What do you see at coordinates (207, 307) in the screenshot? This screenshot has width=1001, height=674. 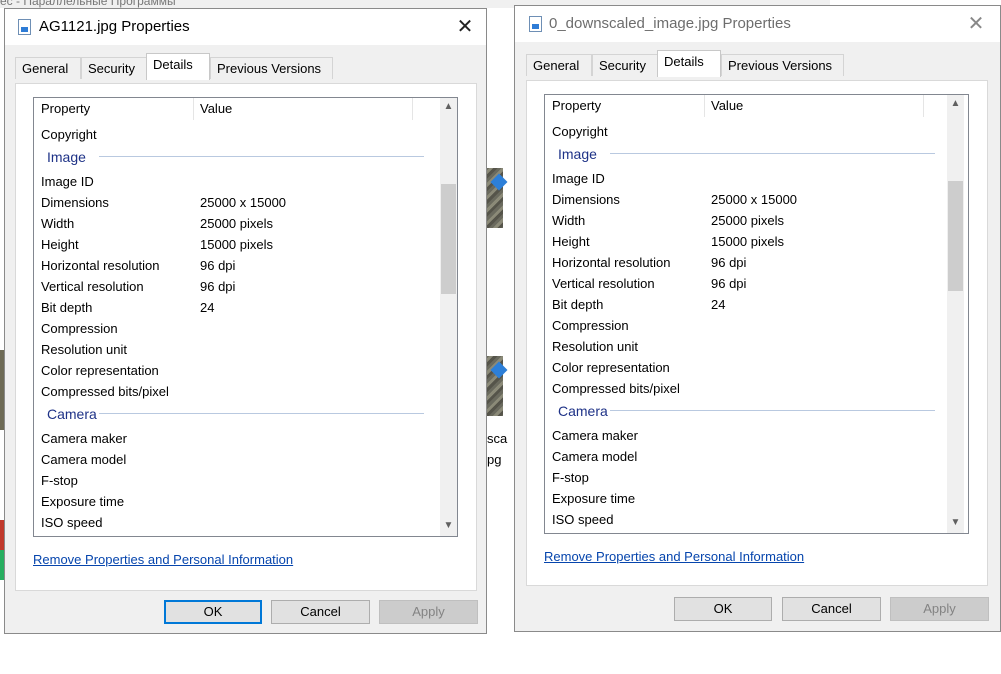 I see `property-value: 24` at bounding box center [207, 307].